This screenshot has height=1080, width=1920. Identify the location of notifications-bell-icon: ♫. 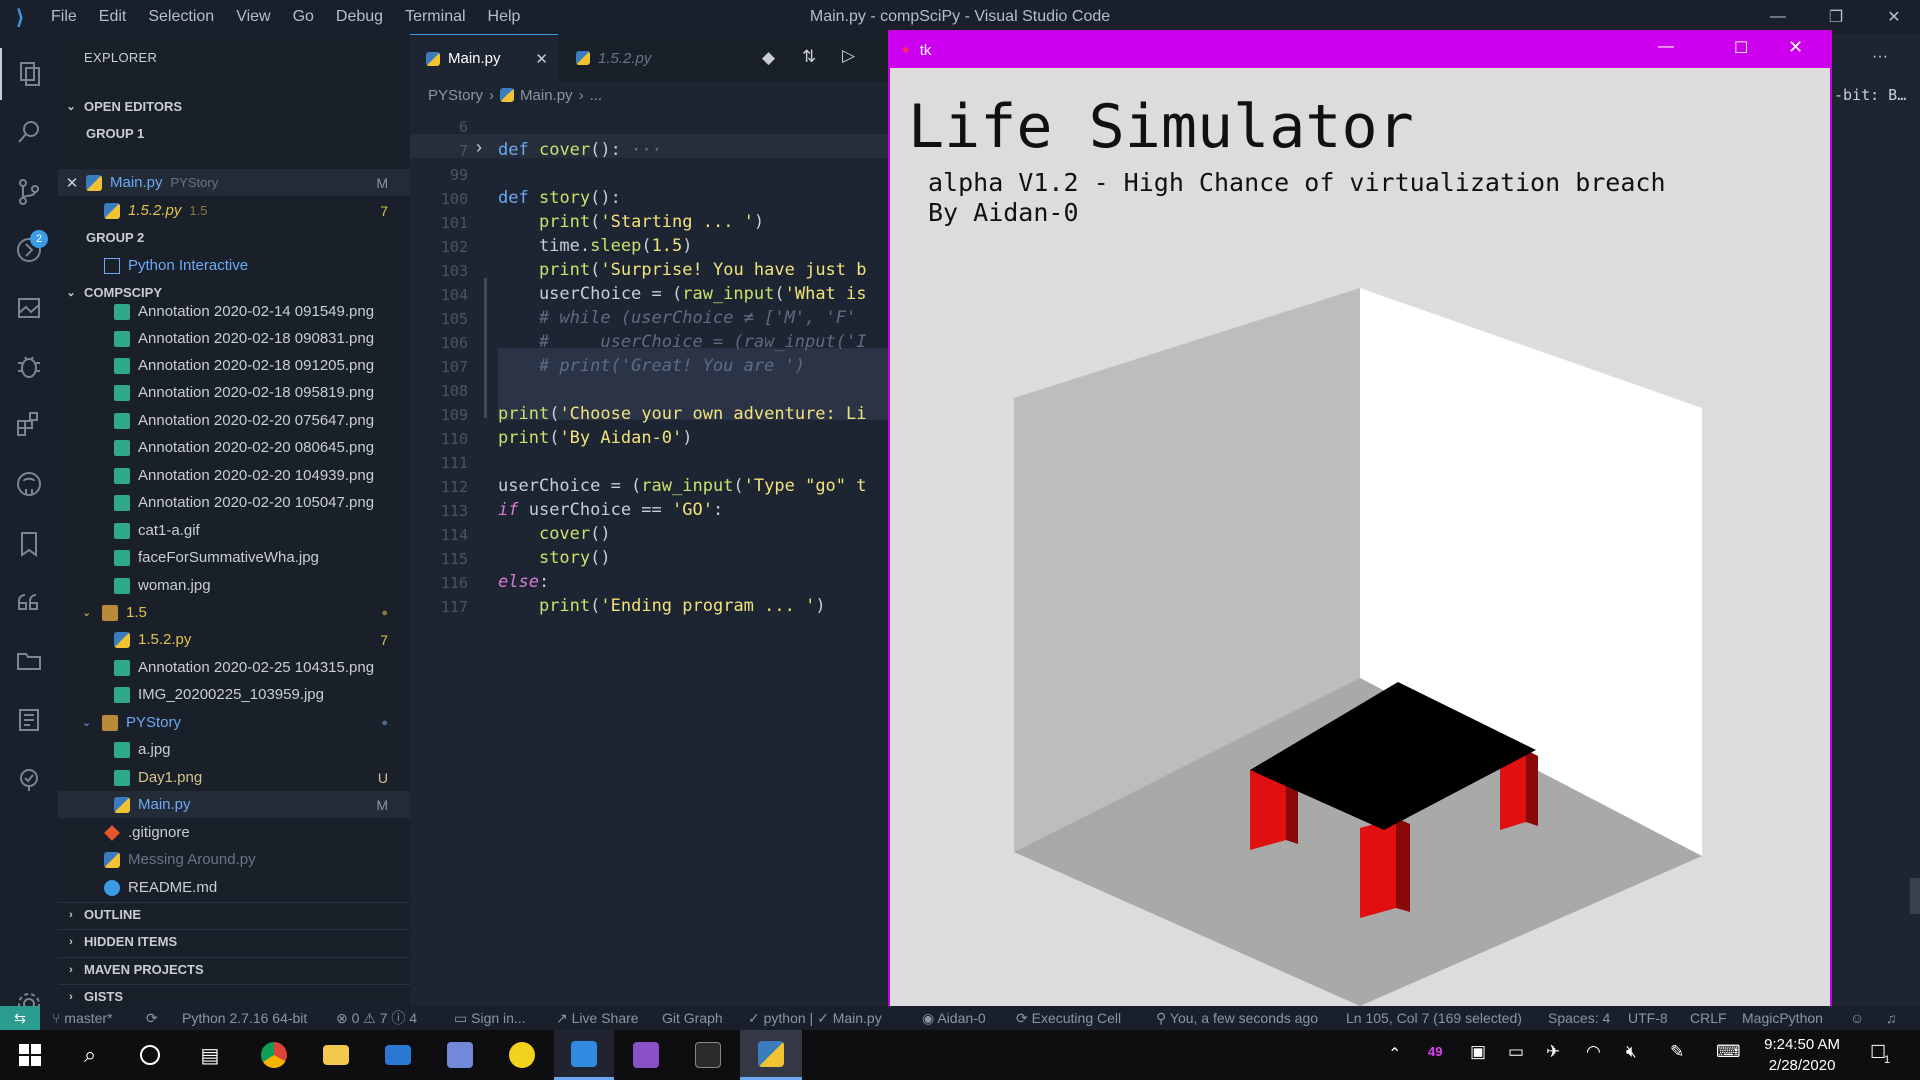
(1891, 1018).